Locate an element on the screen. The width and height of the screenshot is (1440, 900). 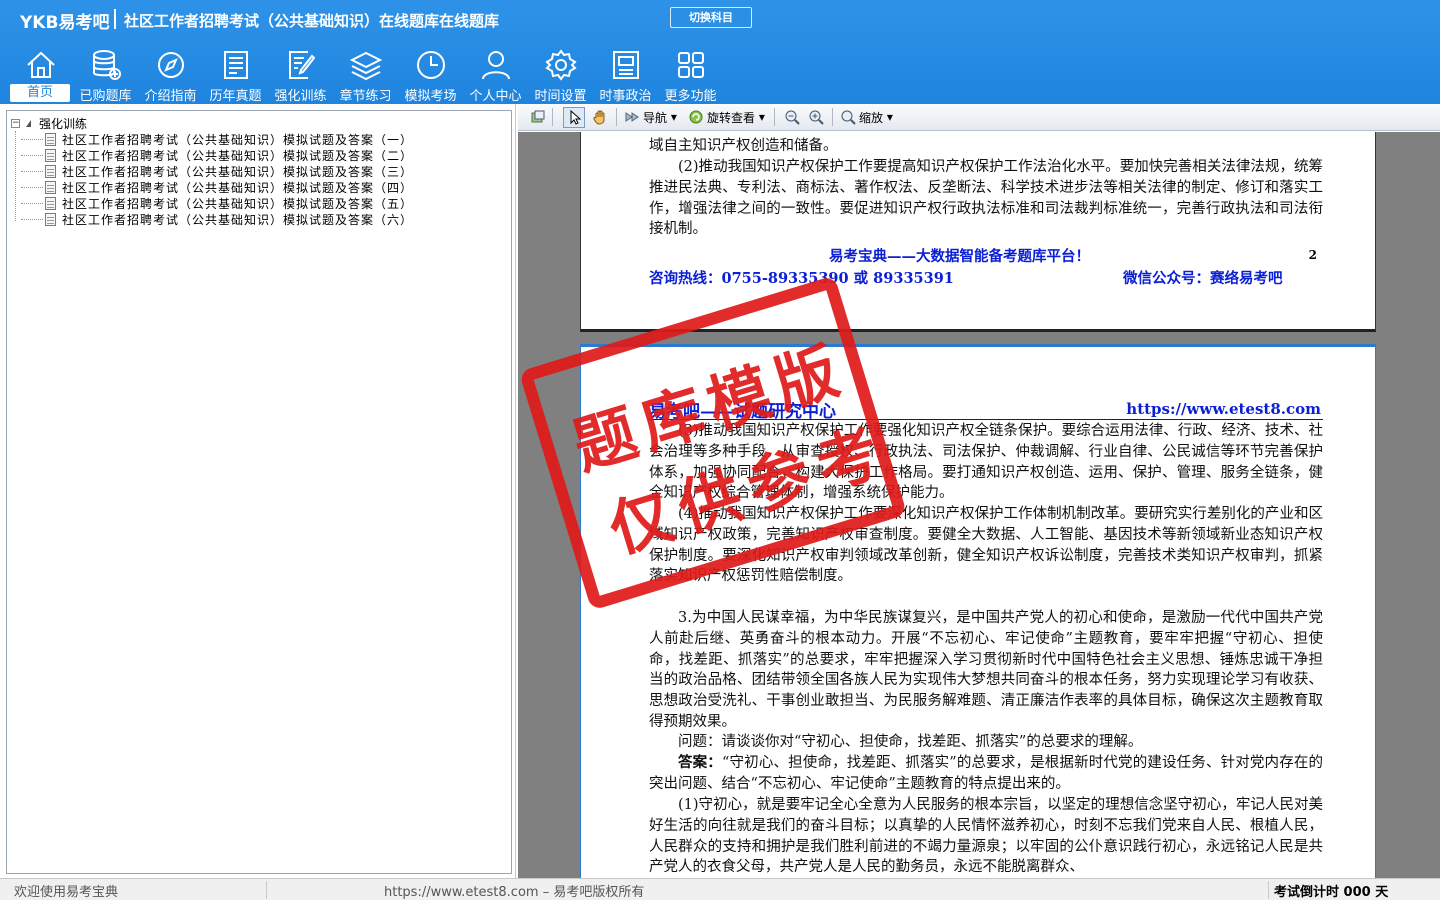
tree-item-label: 社区工作者招聘考试（公共基础知识）模拟试题及答案（六） is located at coordinates (238, 219).